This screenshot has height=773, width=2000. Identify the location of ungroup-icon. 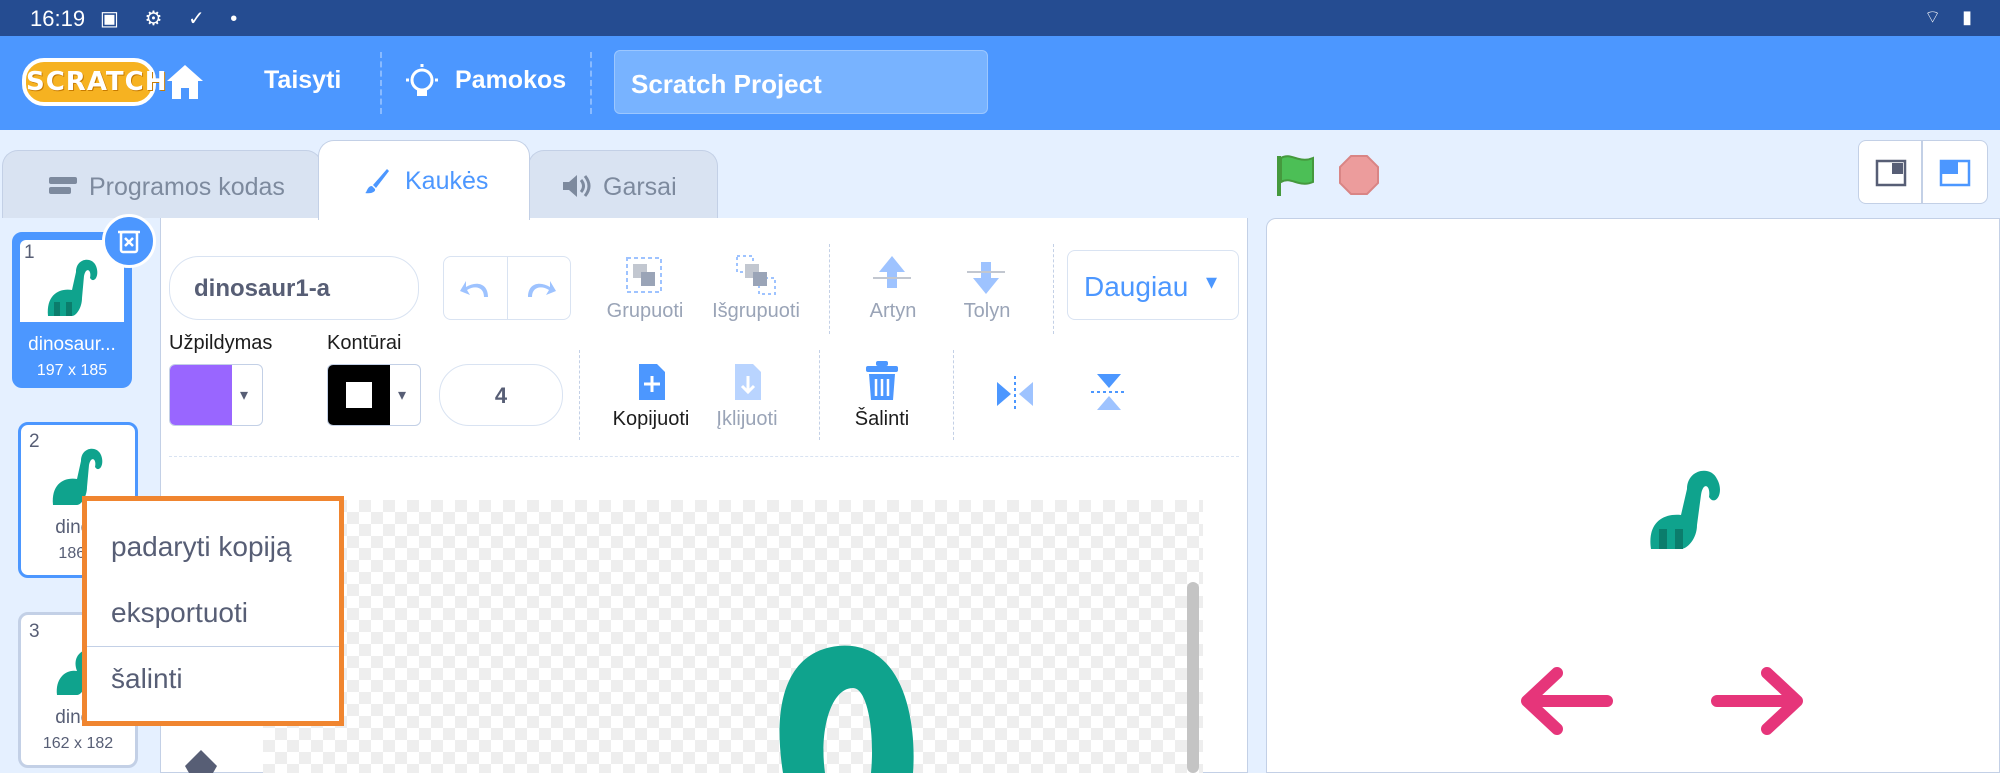
(756, 275).